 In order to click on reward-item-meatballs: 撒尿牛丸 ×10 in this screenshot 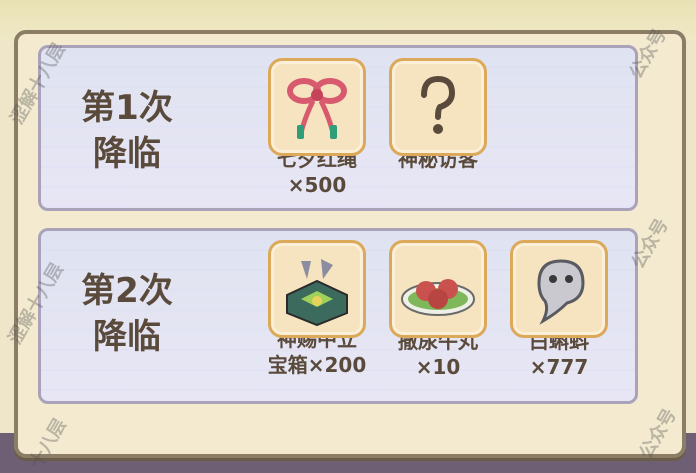, I will do `click(438, 310)`.